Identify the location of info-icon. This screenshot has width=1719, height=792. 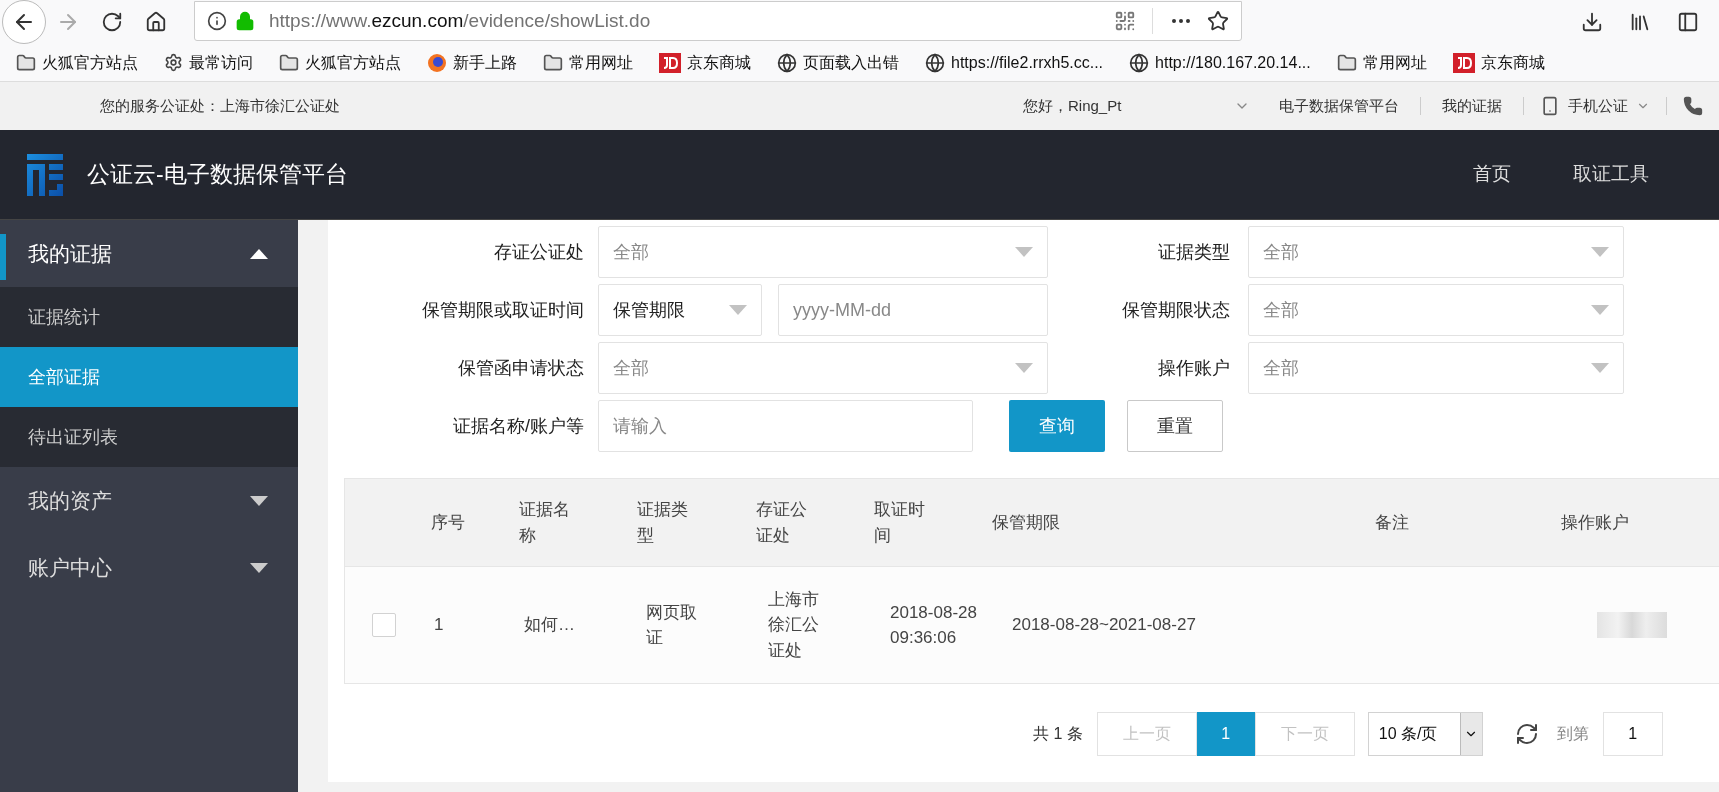
(217, 21).